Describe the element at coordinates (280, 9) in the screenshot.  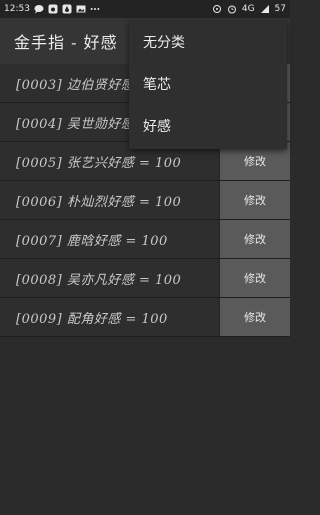
I see `battery-level: 57` at that location.